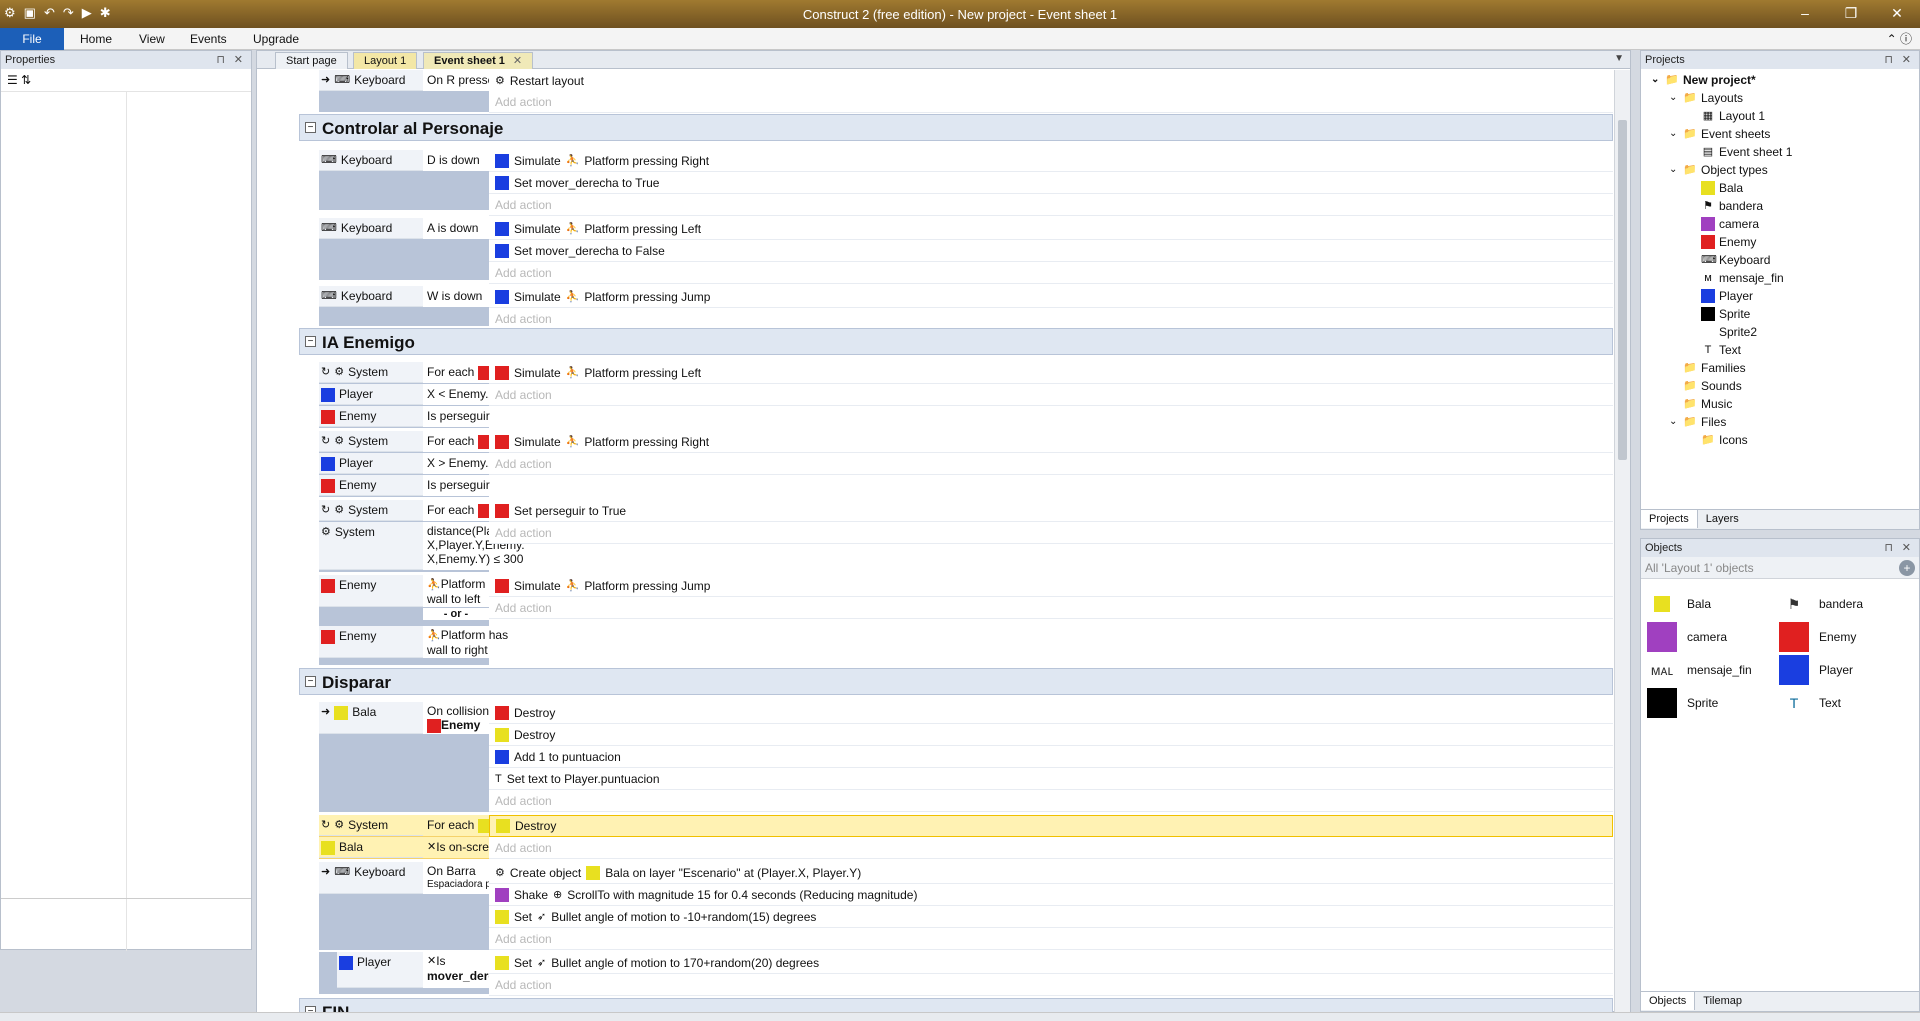 This screenshot has width=1920, height=1021. I want to click on condition: Player X > Enemy.X, so click(407, 463).